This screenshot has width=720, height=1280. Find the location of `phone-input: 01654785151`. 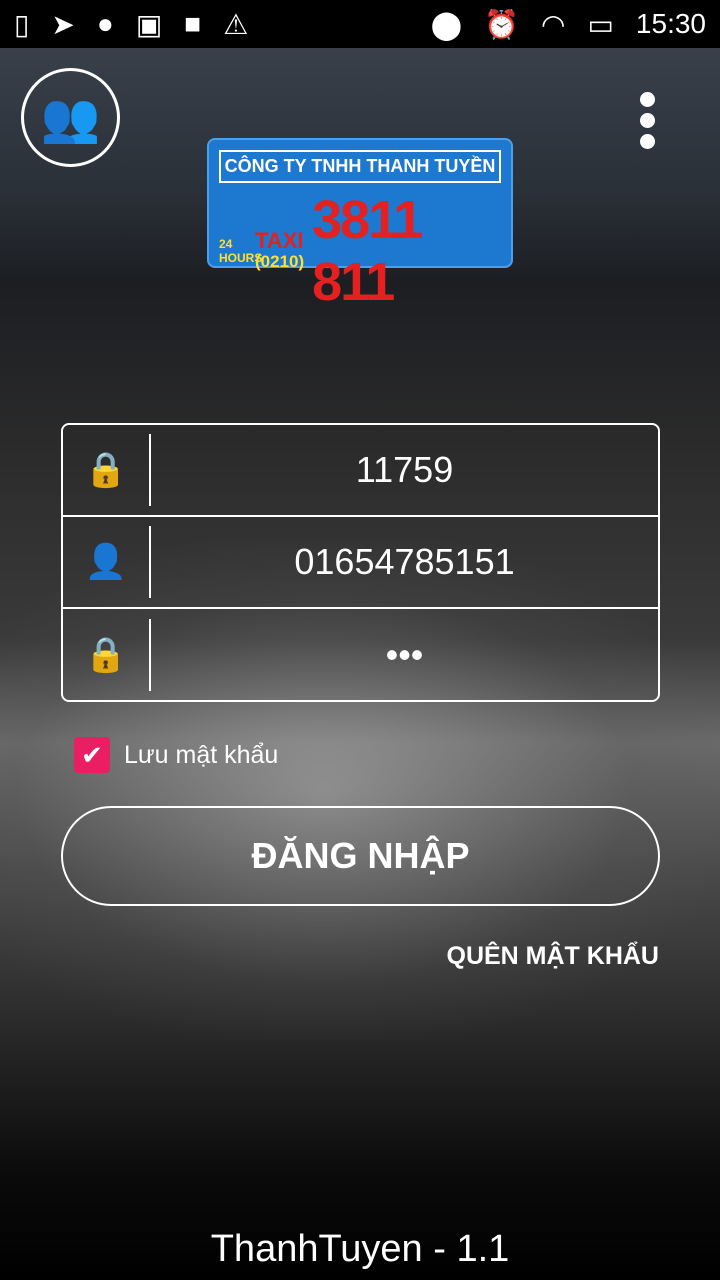

phone-input: 01654785151 is located at coordinates (404, 562).